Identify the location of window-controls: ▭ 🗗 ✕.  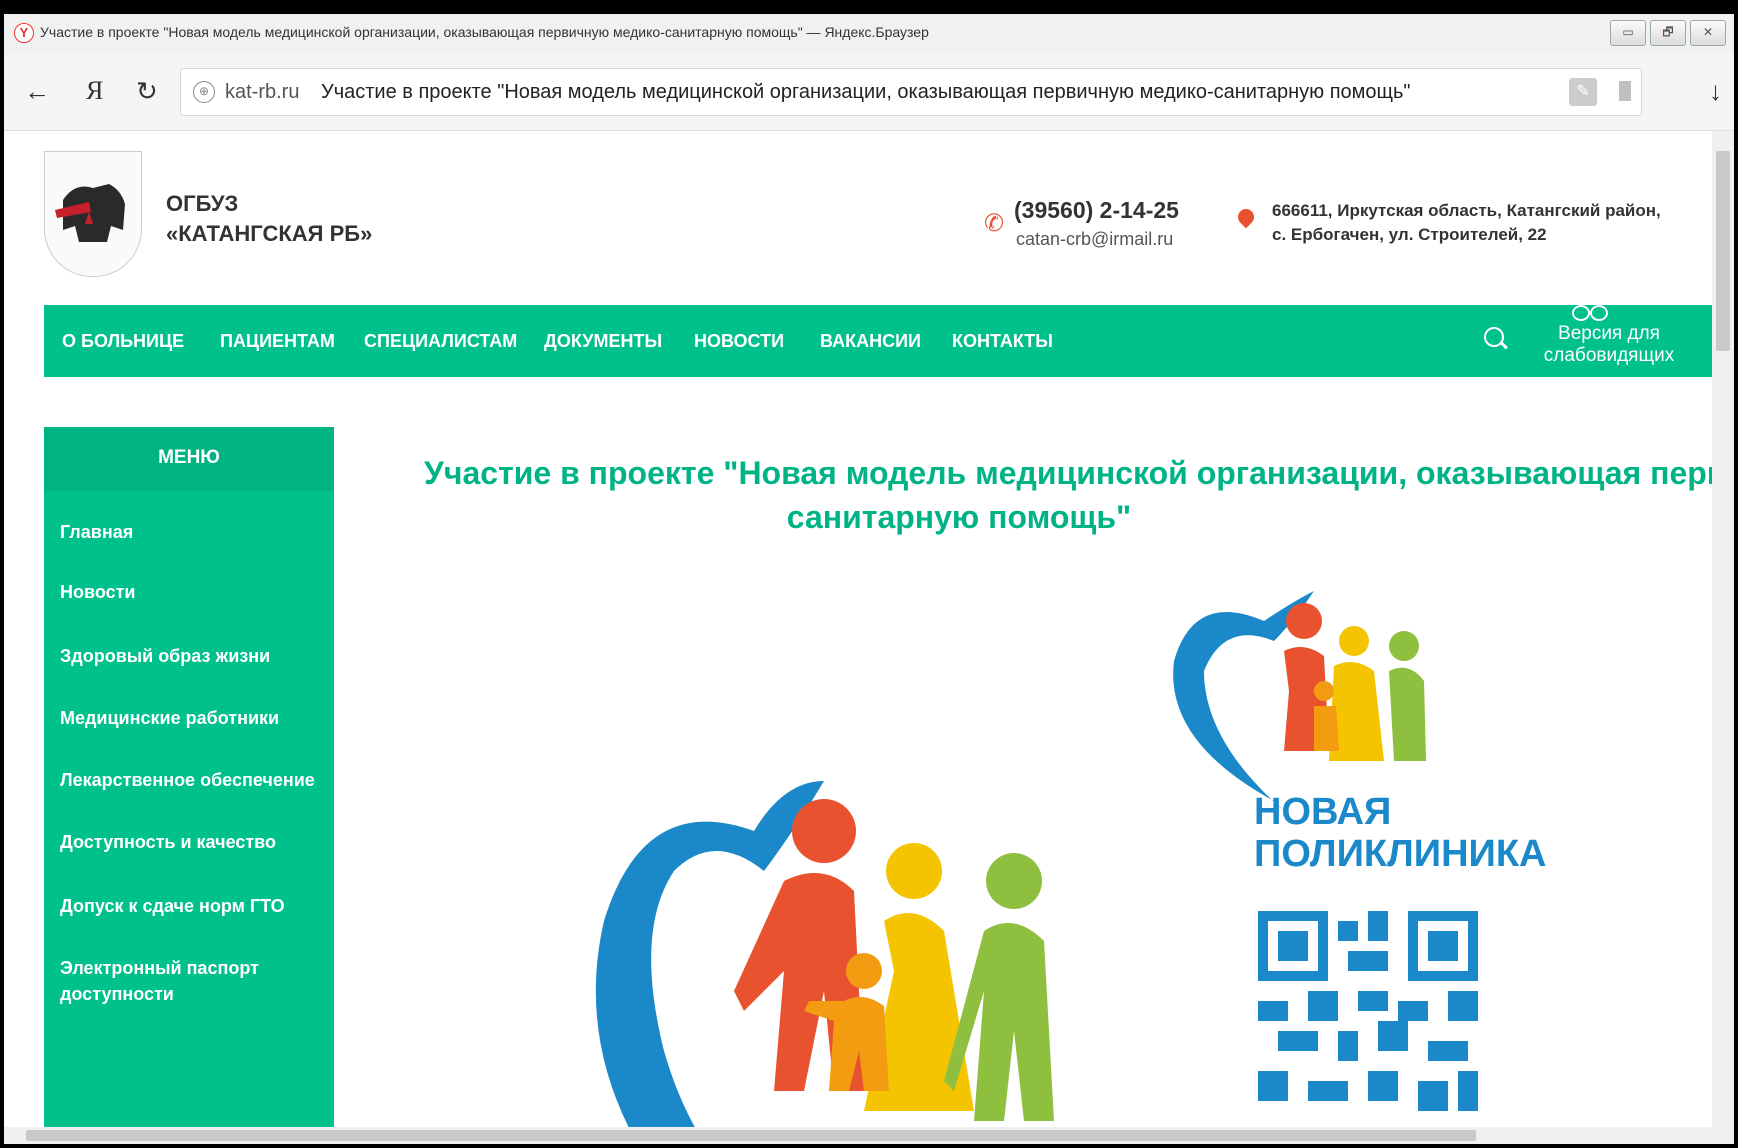
(1668, 33).